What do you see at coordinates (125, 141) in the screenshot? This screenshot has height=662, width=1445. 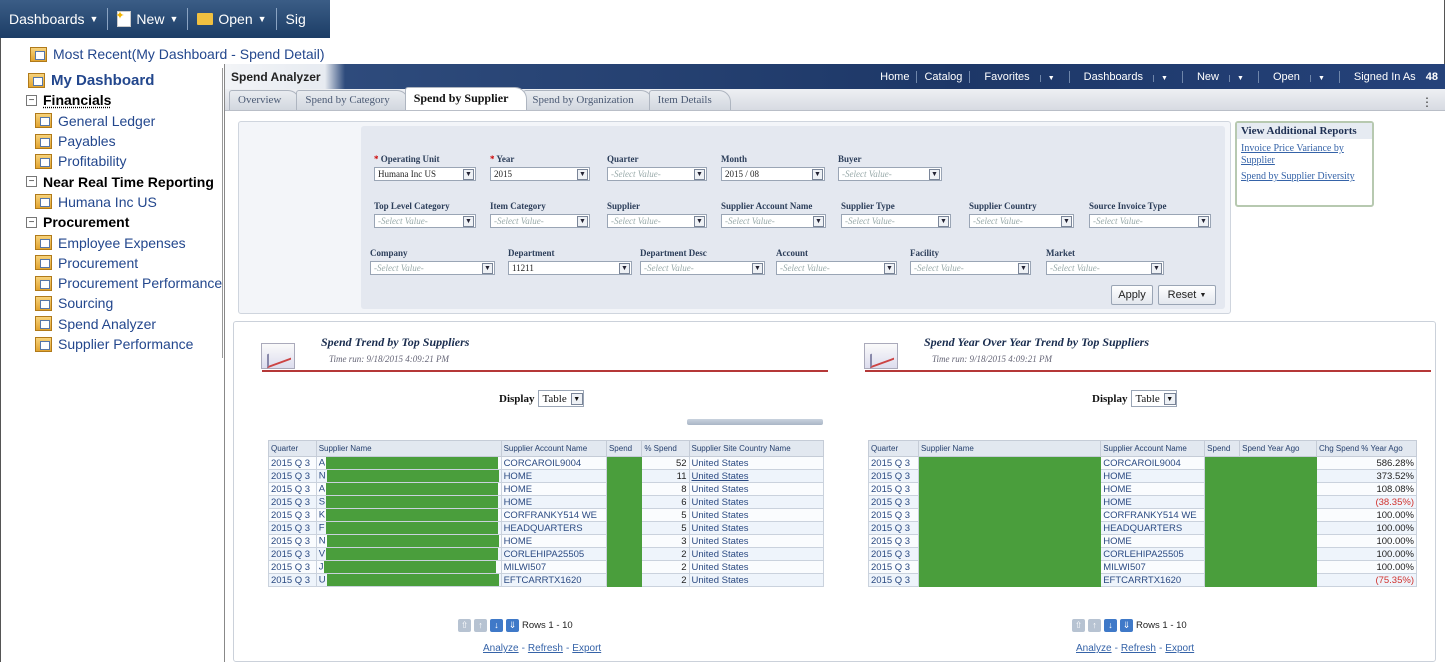 I see `tree-item-payables: Payables` at bounding box center [125, 141].